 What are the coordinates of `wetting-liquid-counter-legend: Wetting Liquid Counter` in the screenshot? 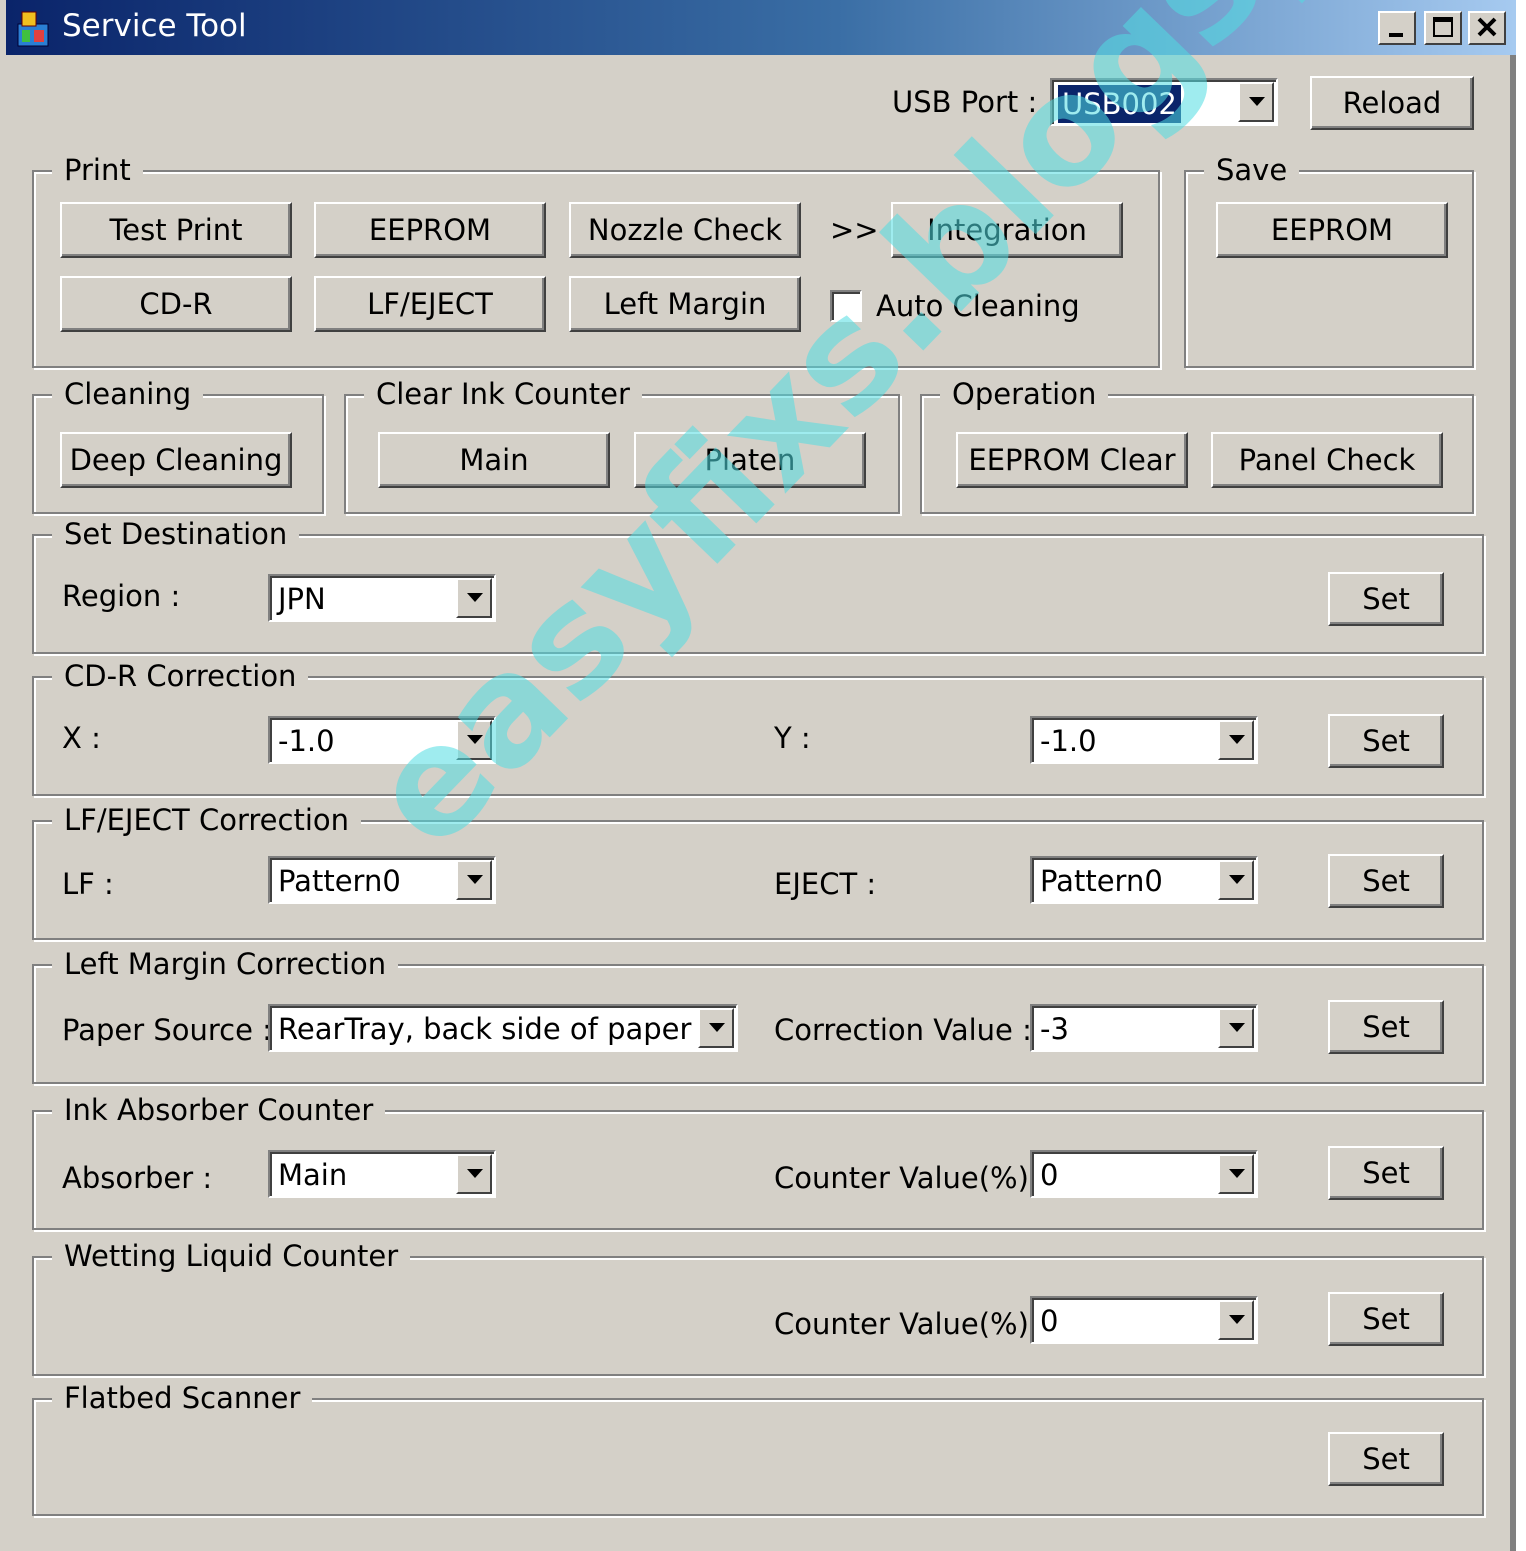 It's located at (231, 1256).